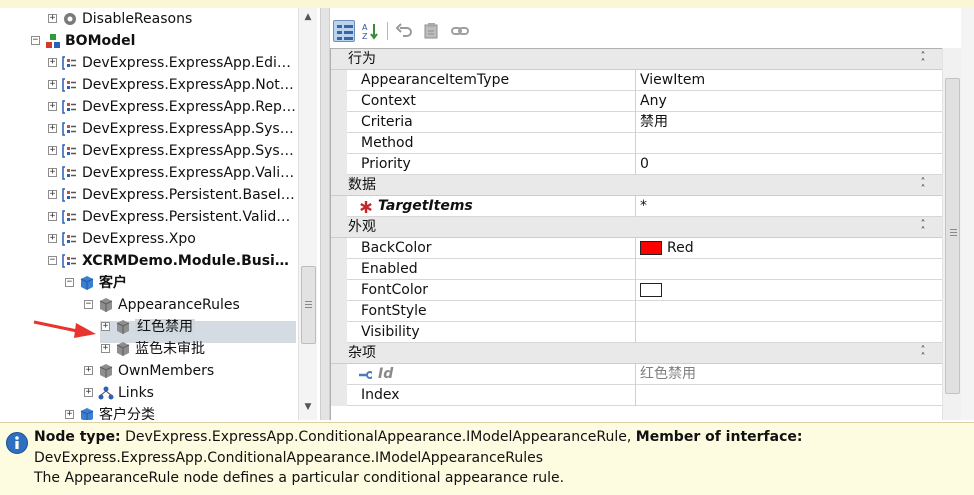  I want to click on property-name: Criteria, so click(387, 122).